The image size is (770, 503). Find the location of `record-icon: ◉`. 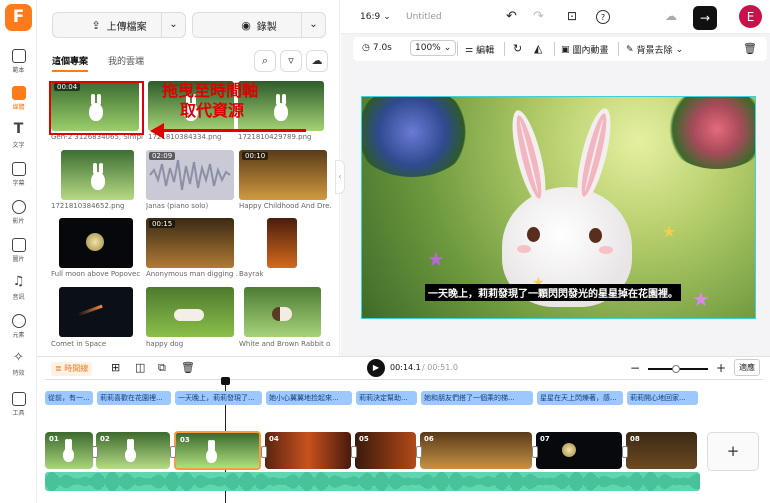

record-icon: ◉ is located at coordinates (246, 25).